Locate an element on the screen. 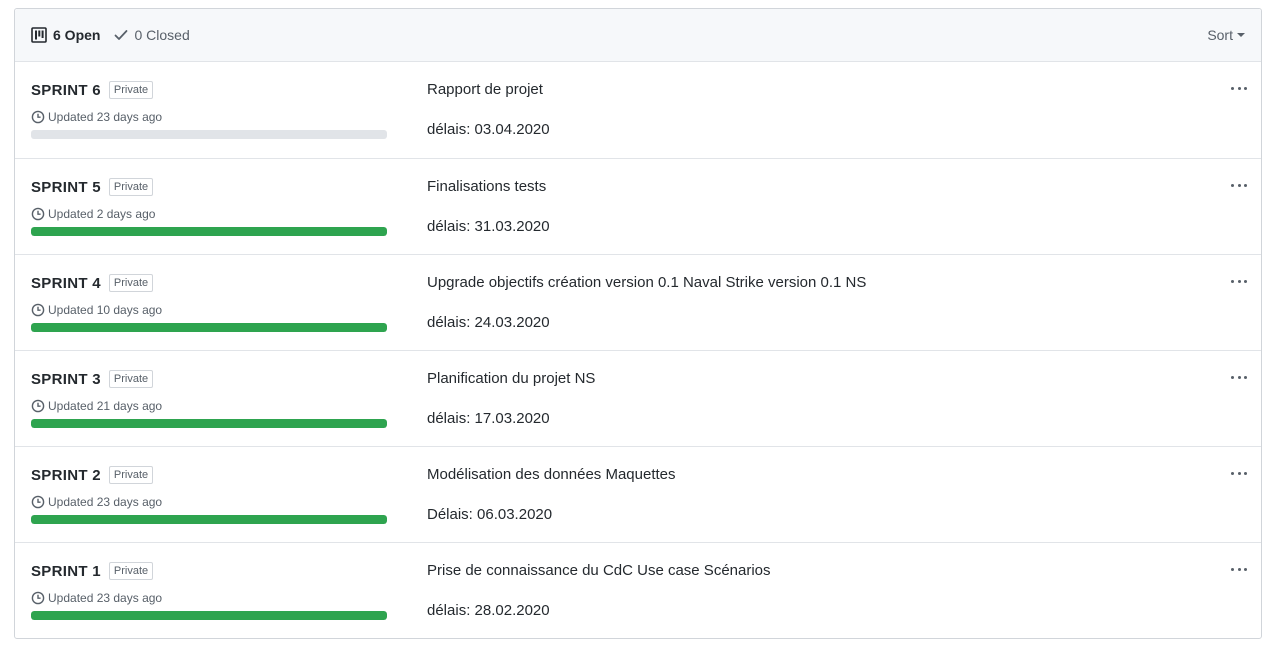 The image size is (1275, 655). project-description: Planification du projet NS is located at coordinates (511, 378).